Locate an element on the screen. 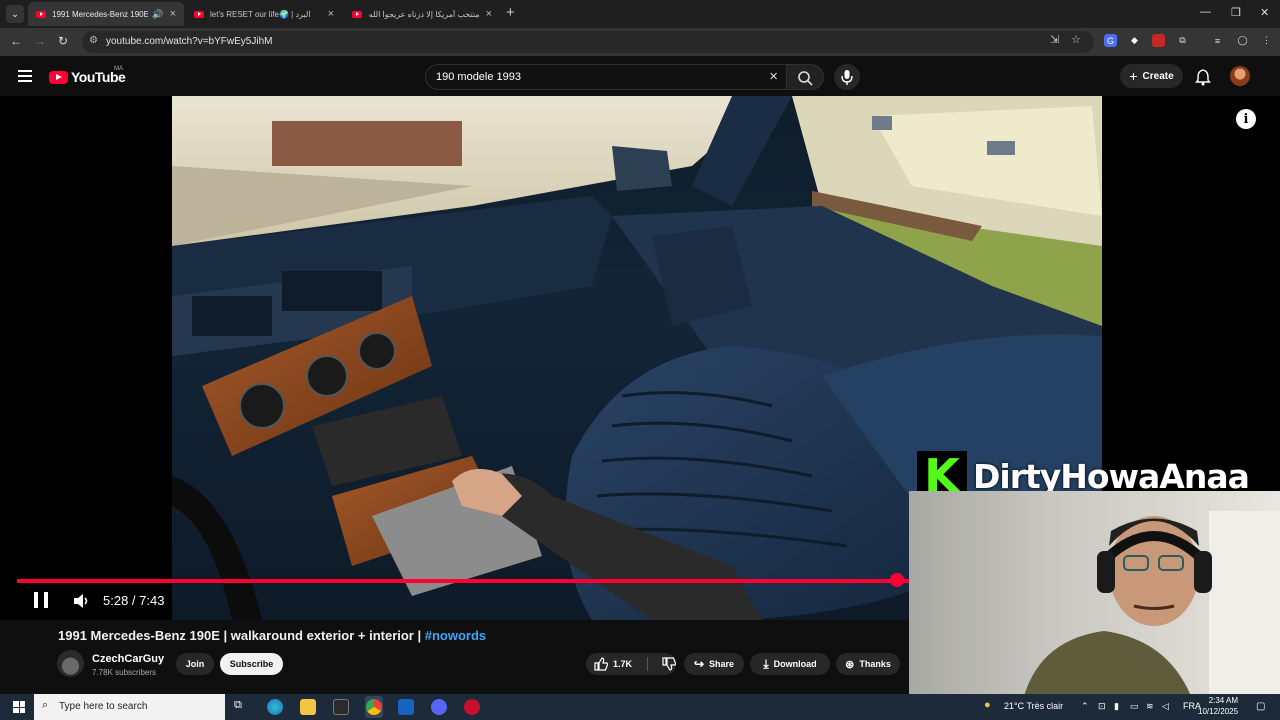  like-divider is located at coordinates (647, 664).